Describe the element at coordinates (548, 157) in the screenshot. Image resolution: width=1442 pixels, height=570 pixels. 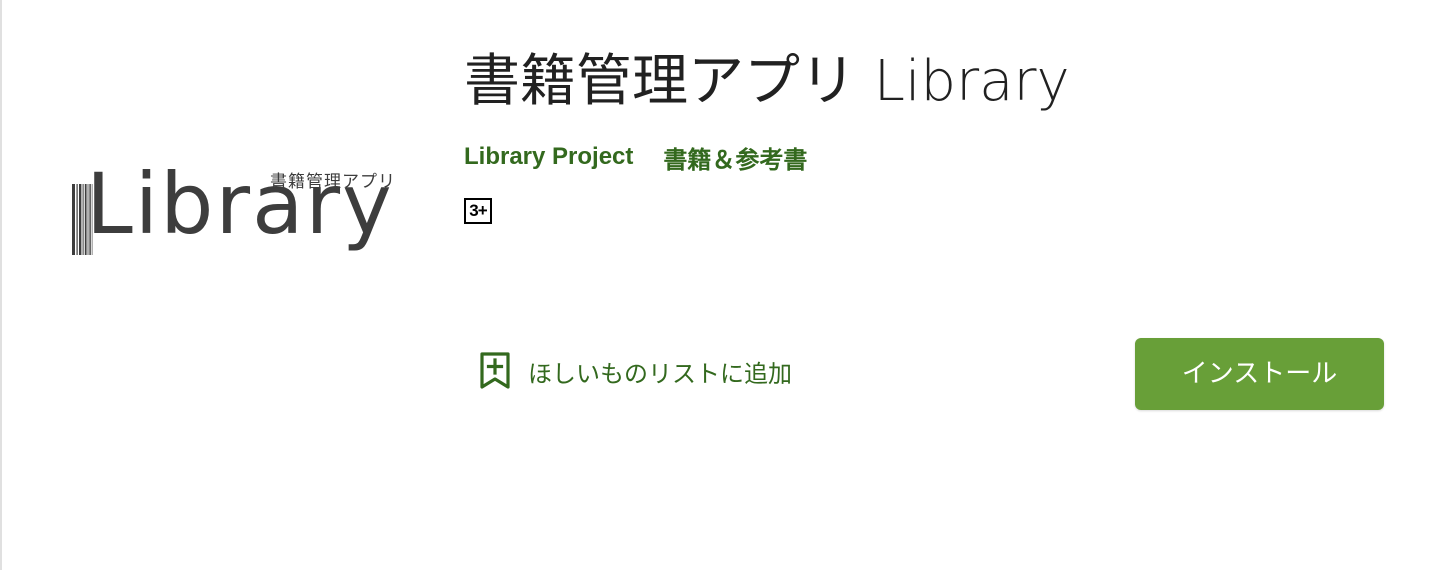
I see `developer-link: Library Project` at that location.